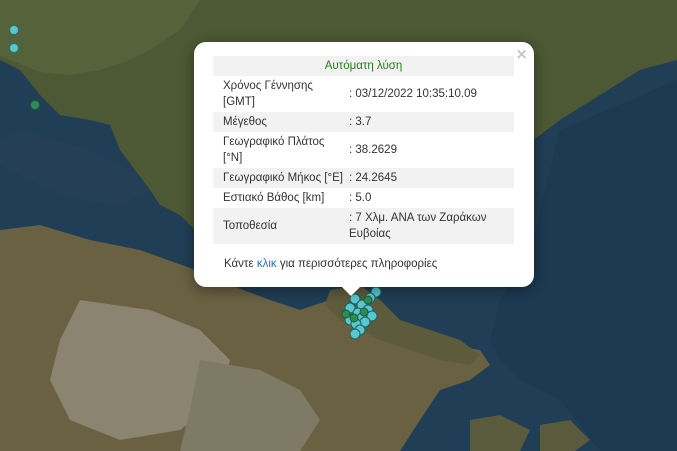 Image resolution: width=677 pixels, height=451 pixels. I want to click on info-label: Γεωγραφικό Πλάτος [°N], so click(274, 150).